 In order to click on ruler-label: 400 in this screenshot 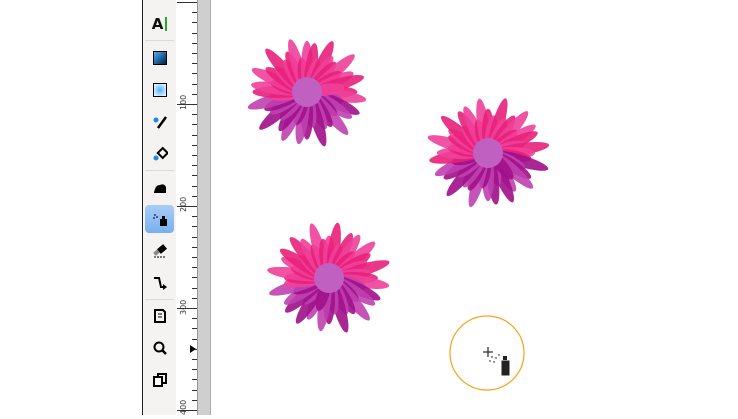, I will do `click(183, 407)`.